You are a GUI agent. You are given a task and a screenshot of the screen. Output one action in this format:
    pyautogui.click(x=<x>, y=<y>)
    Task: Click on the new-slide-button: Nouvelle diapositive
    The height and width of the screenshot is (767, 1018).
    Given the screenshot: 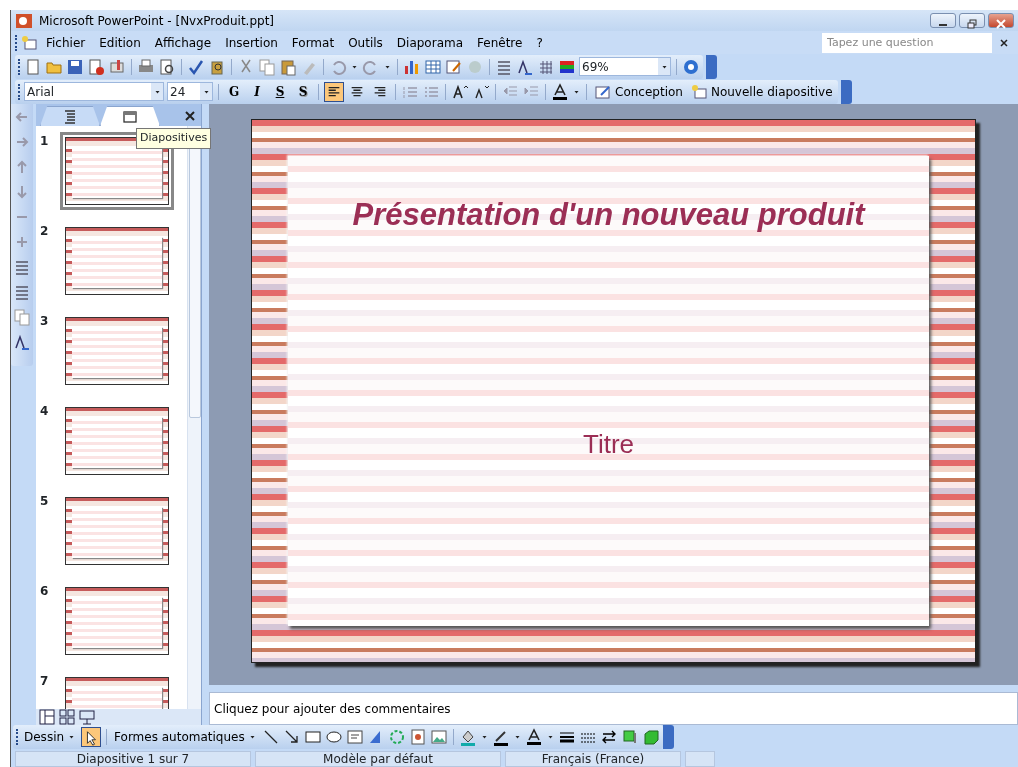 What is the action you would take?
    pyautogui.click(x=761, y=91)
    